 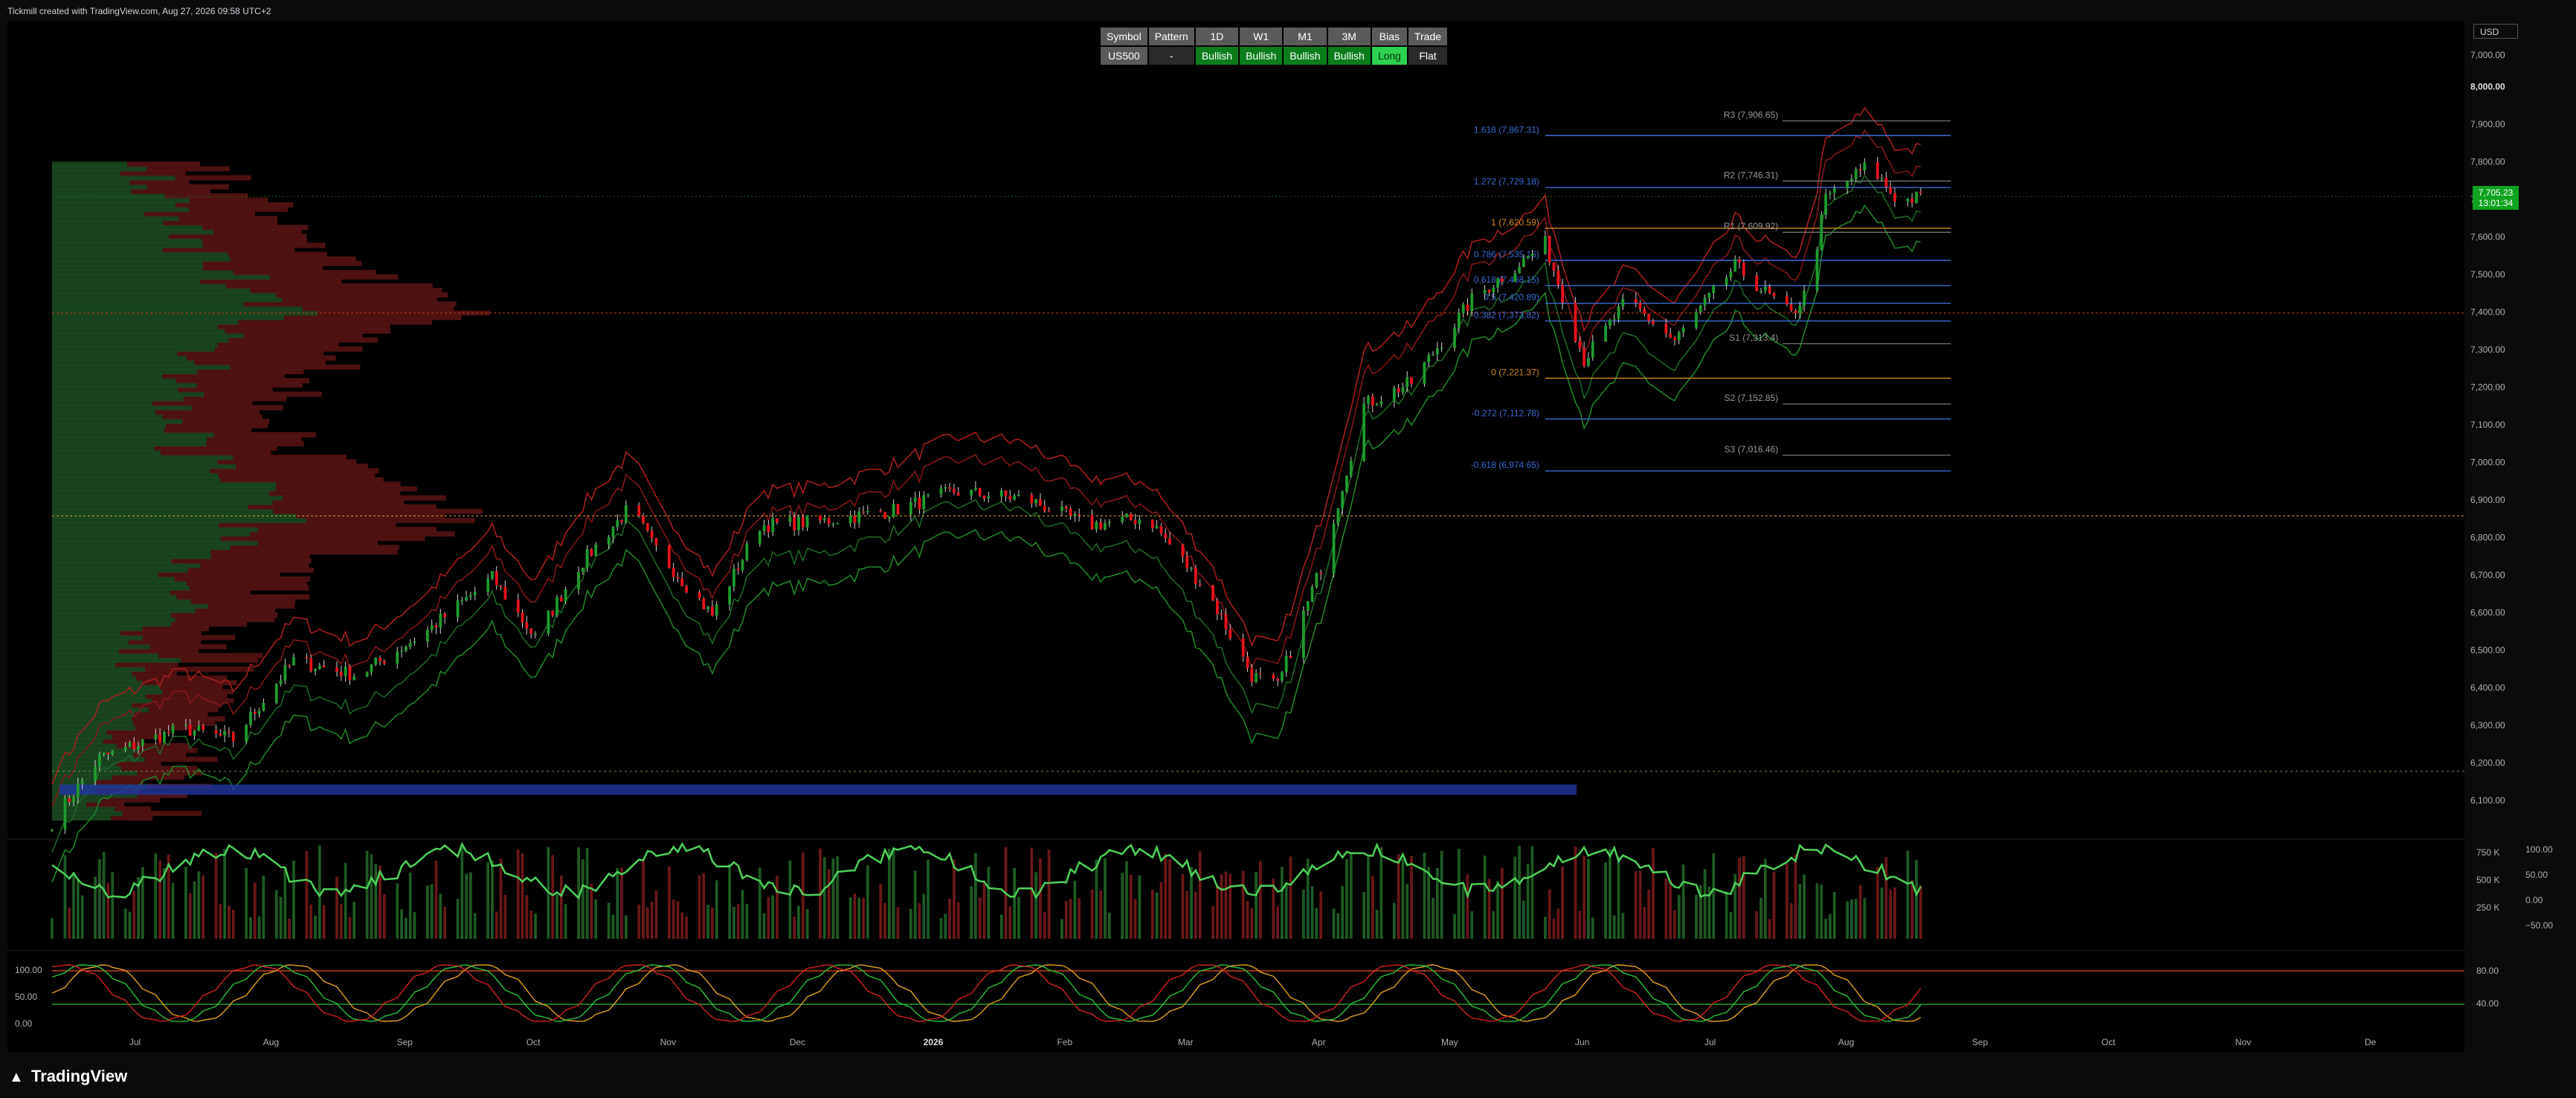 What do you see at coordinates (1751, 114) in the screenshot?
I see `pivot-label: R3 (7,906.65)` at bounding box center [1751, 114].